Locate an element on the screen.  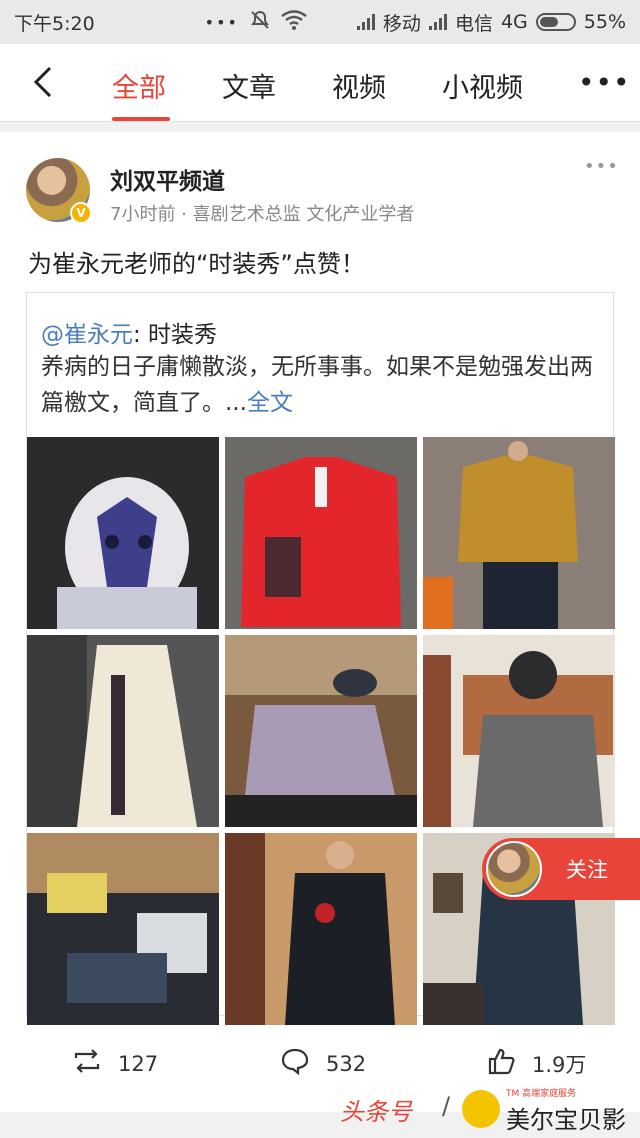
card-more-icon: ••• is located at coordinates (601, 166).